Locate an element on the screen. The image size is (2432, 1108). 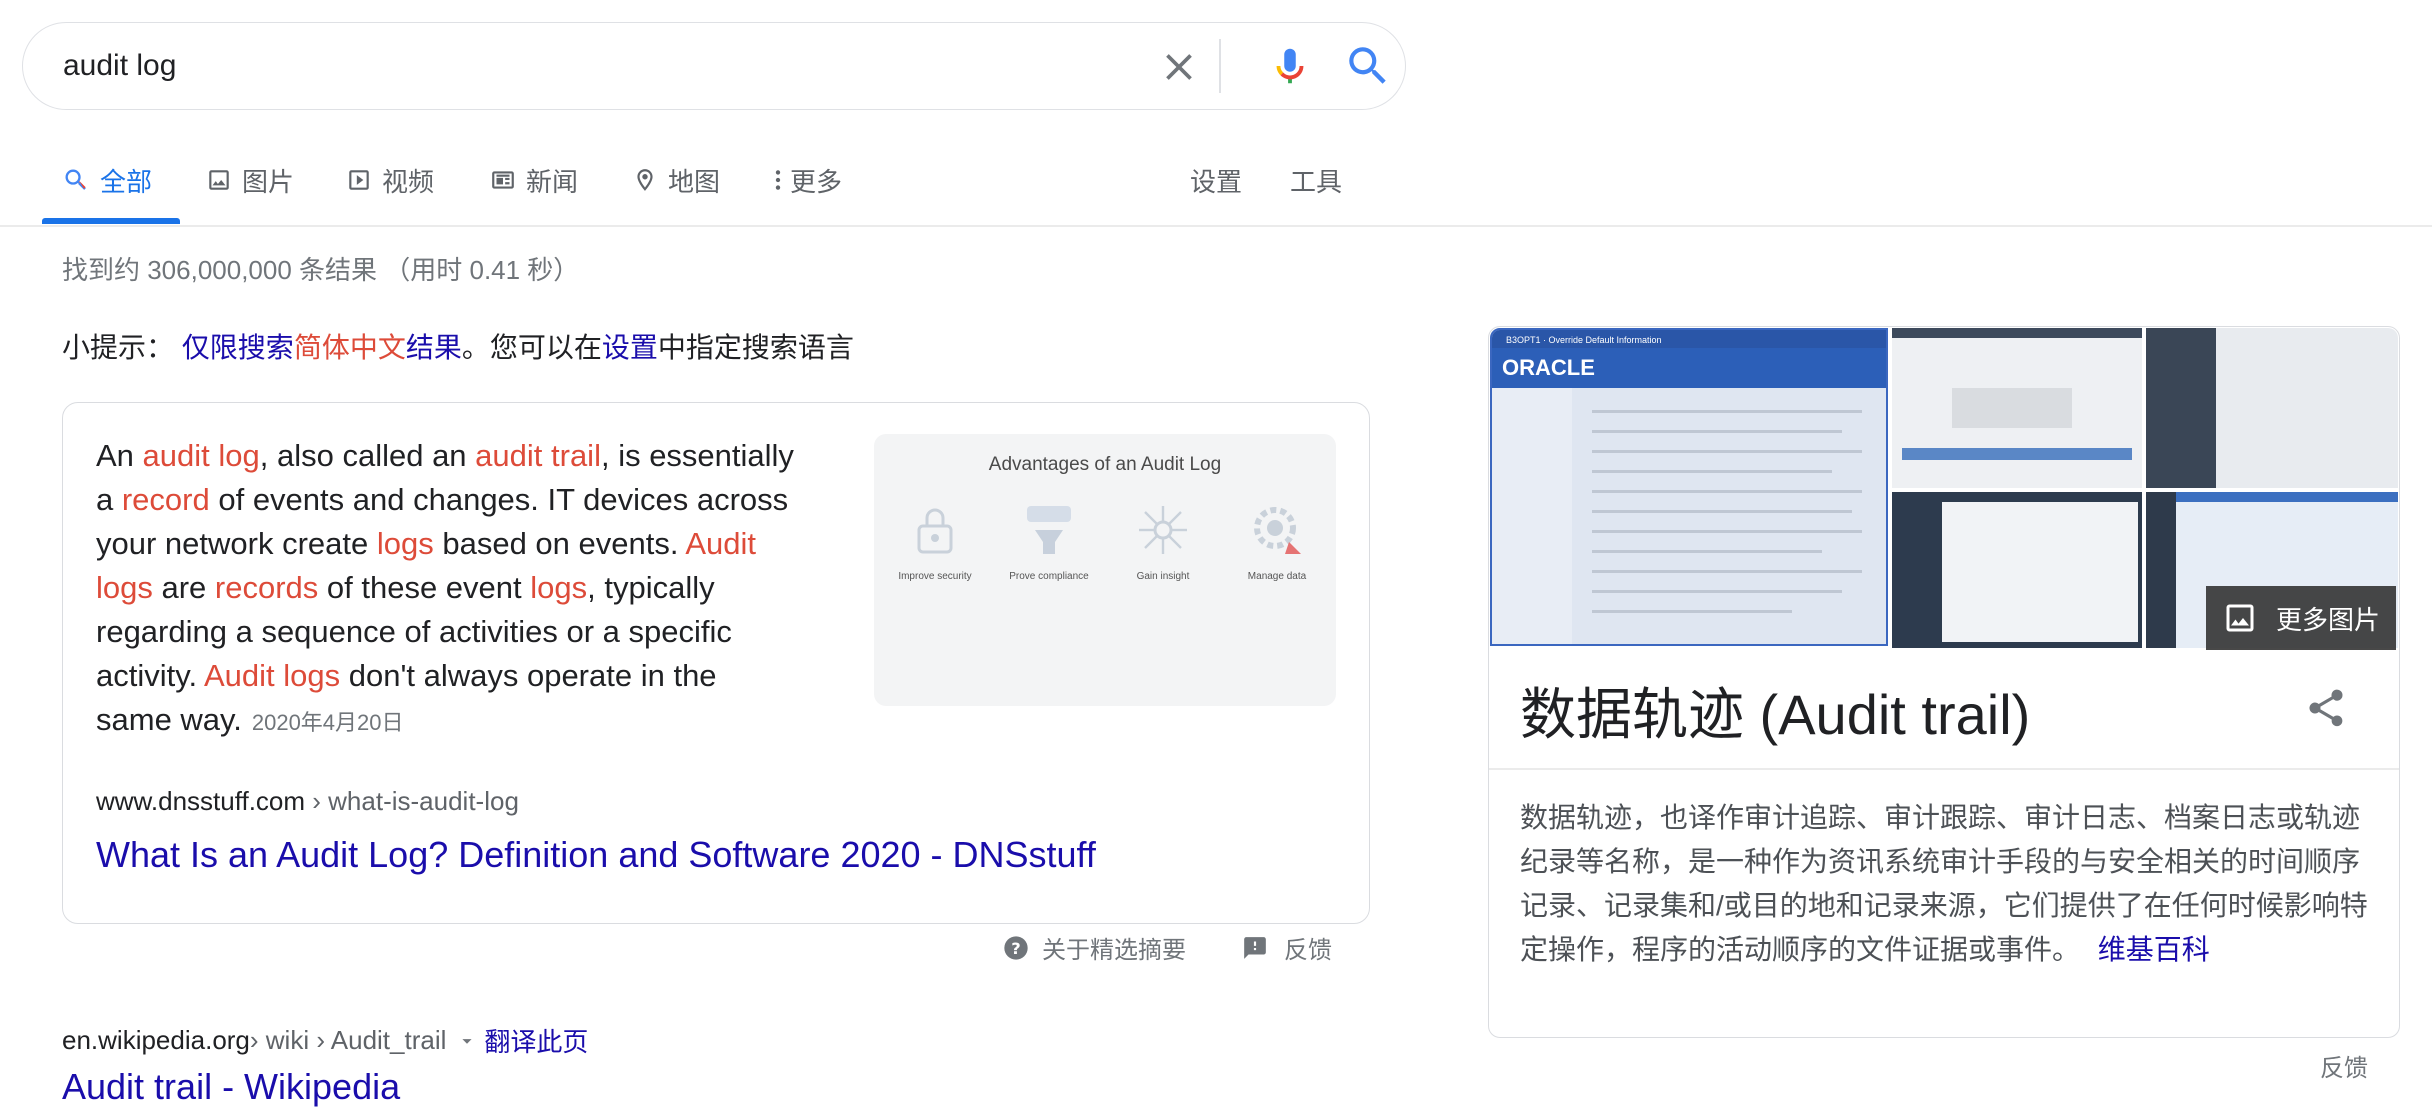
feedback-icon is located at coordinates (1255, 947).